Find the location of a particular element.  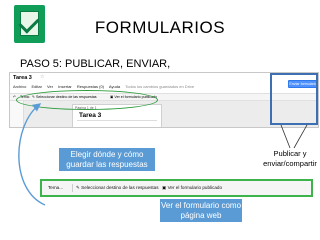

zoom-separator is located at coordinates (72, 188).